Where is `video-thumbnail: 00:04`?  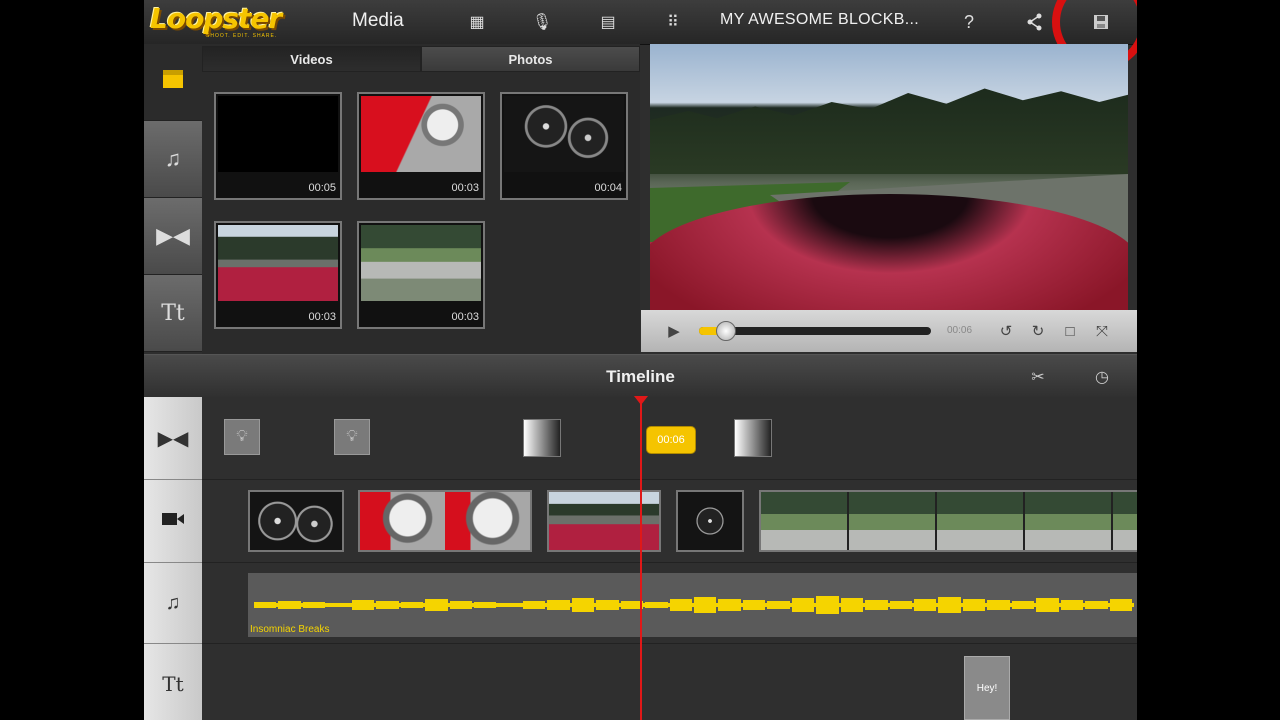
video-thumbnail: 00:04 is located at coordinates (564, 146).